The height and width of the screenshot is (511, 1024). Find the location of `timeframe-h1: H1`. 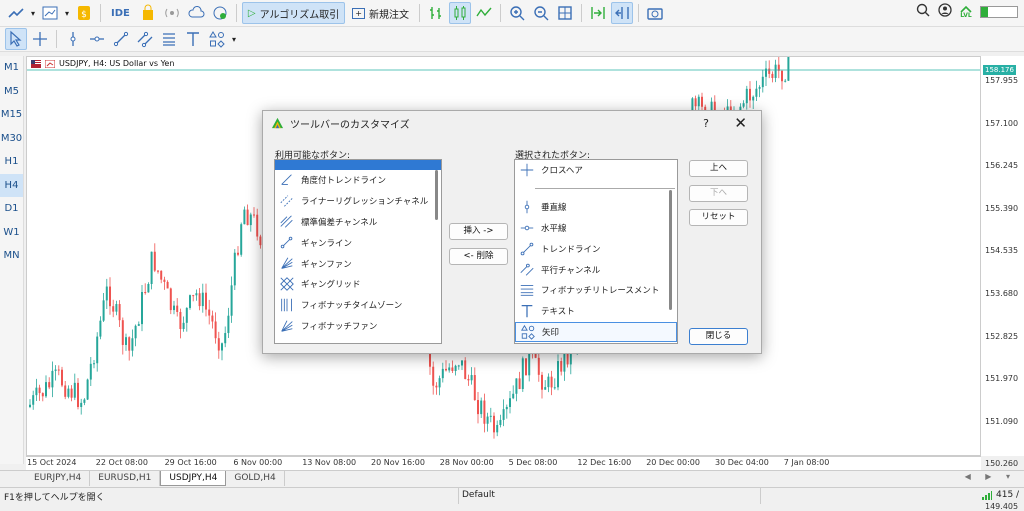

timeframe-h1: H1 is located at coordinates (11, 162).